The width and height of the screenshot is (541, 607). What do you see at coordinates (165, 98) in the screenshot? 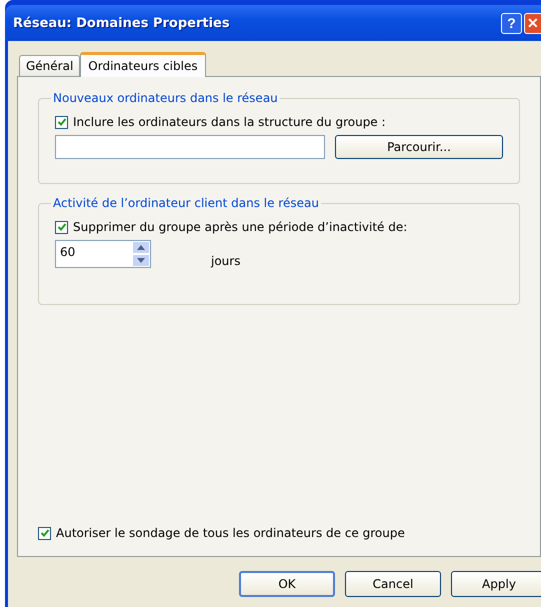
I see `group-title: Nouveaux ordinateurs dans le réseau` at bounding box center [165, 98].